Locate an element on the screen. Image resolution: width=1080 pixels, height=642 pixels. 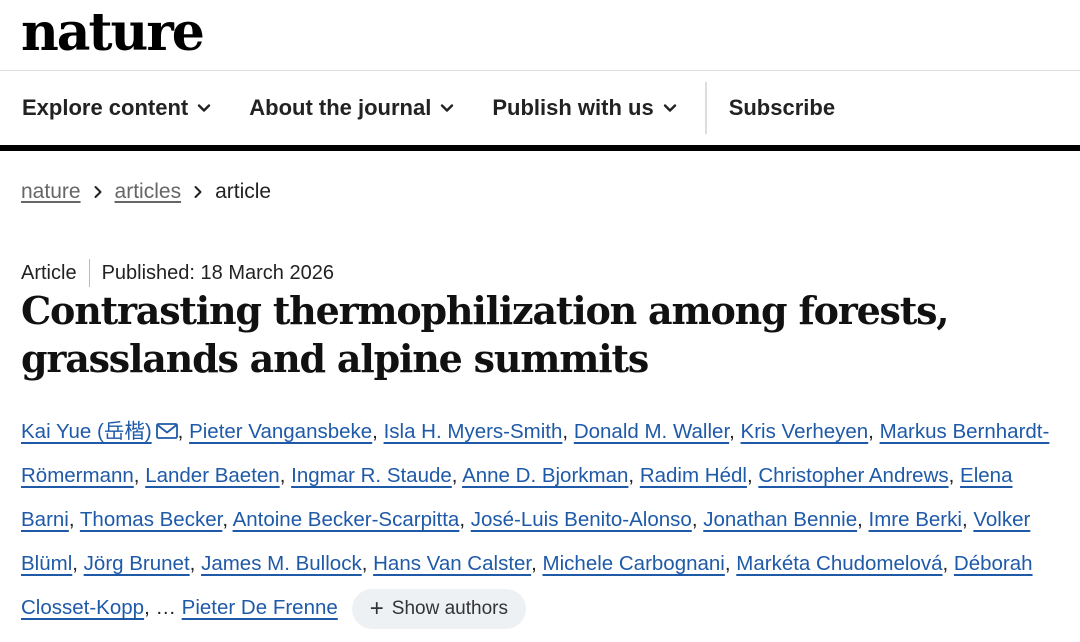
show-authors-button: + Show authors is located at coordinates (438, 608).